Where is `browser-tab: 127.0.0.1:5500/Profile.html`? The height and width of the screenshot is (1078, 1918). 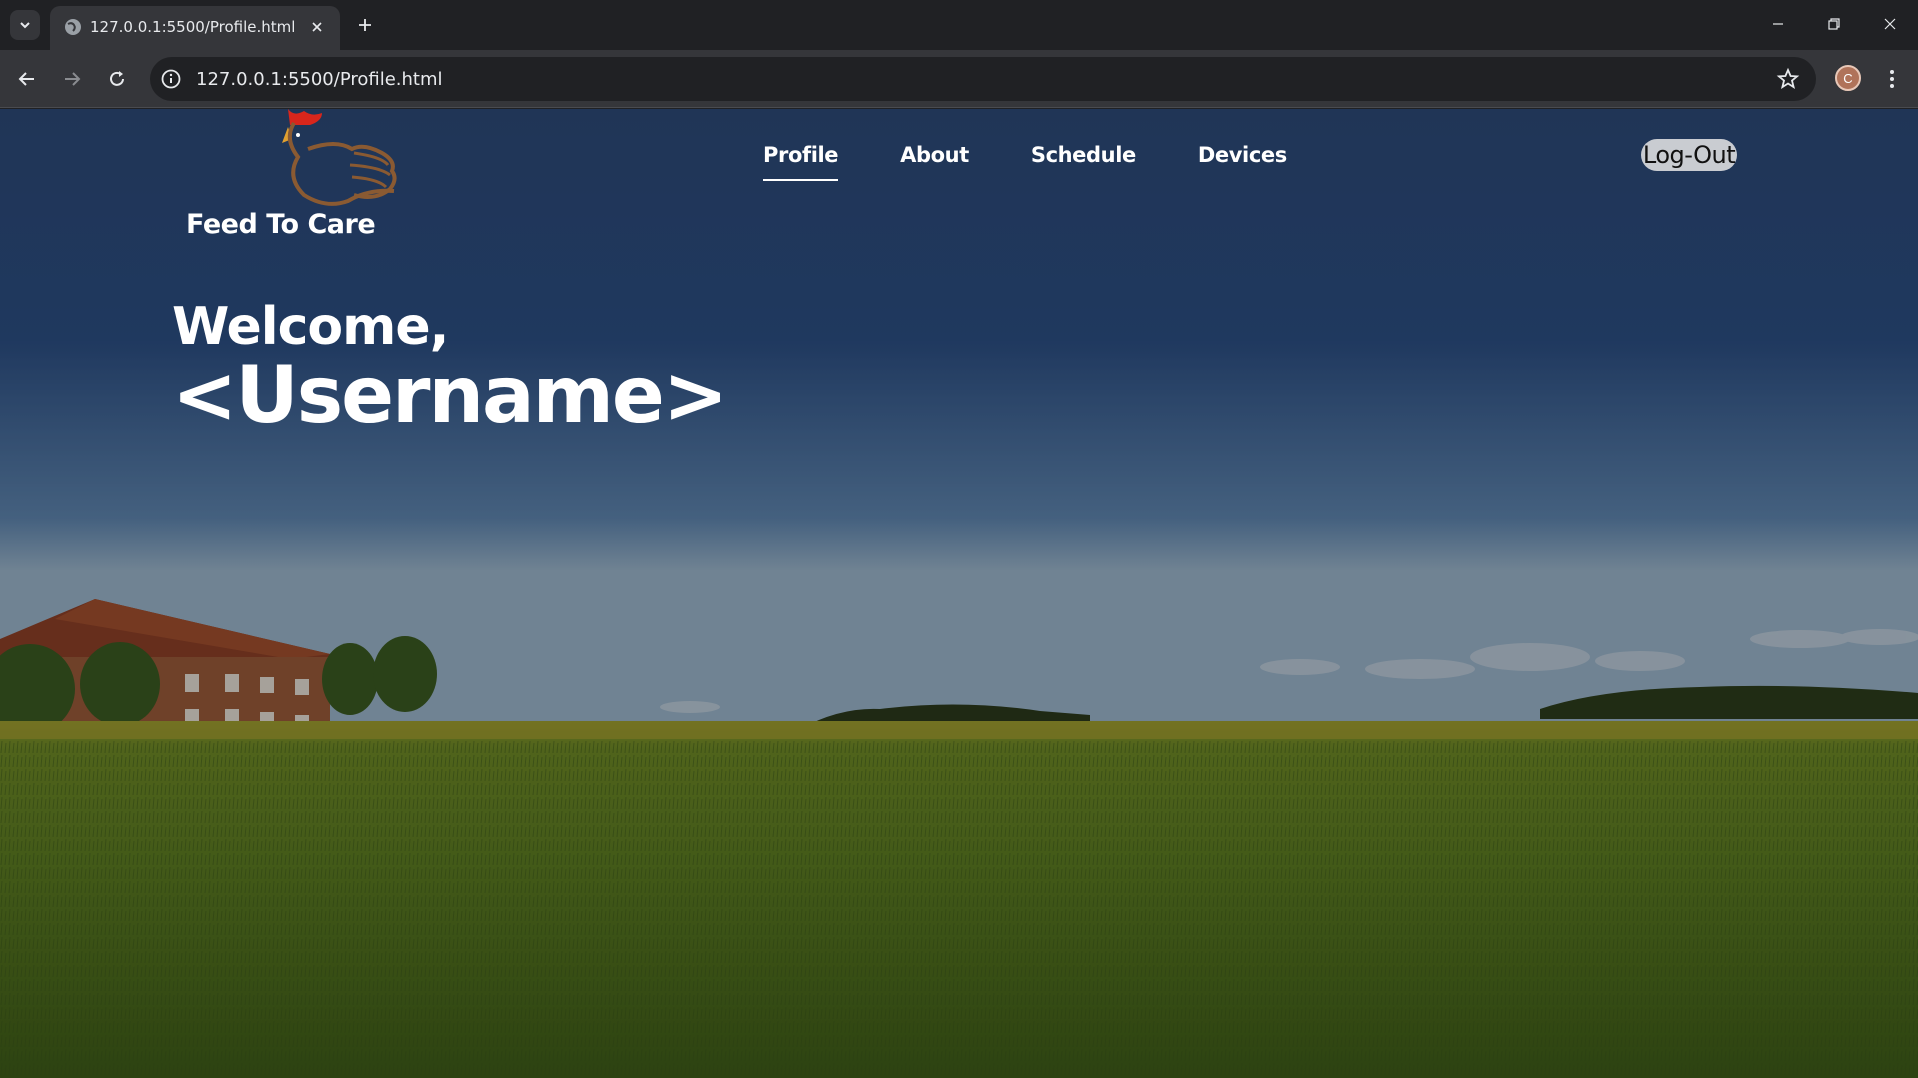
browser-tab: 127.0.0.1:5500/Profile.html is located at coordinates (195, 28).